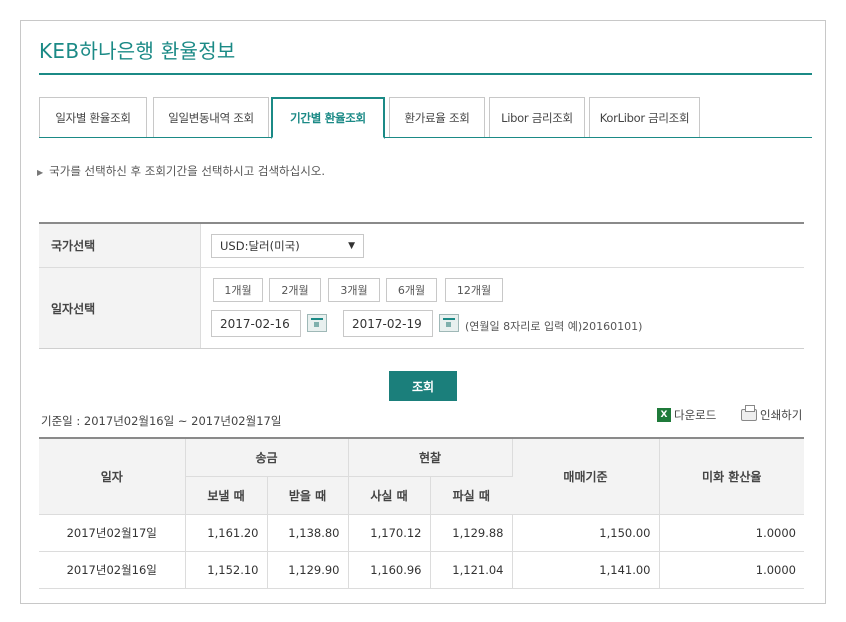 The width and height of the screenshot is (846, 622). I want to click on tab-exchange-commission: 환가료율 조회, so click(437, 117).